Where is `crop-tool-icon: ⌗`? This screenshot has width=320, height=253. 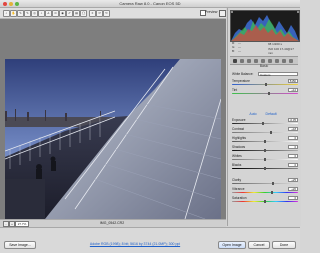
crop-tool-icon: ⌗ is located at coordinates (41, 13).